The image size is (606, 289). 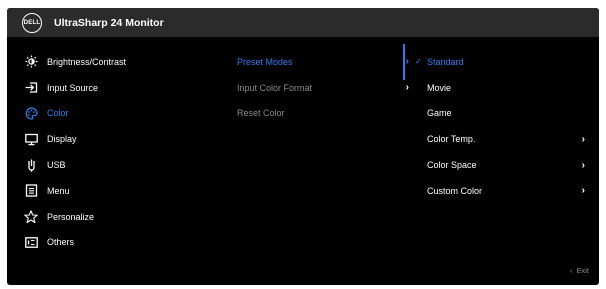 What do you see at coordinates (62, 139) in the screenshot?
I see `menu-label-display: Display` at bounding box center [62, 139].